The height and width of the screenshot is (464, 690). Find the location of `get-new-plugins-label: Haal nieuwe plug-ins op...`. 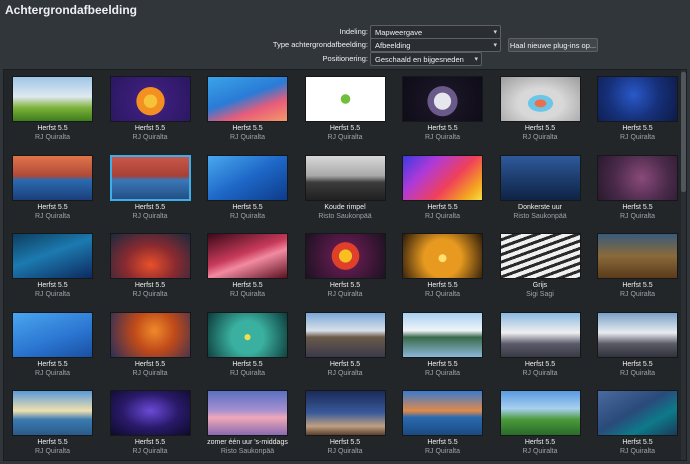

get-new-plugins-label: Haal nieuwe plug-ins op... is located at coordinates (553, 45).